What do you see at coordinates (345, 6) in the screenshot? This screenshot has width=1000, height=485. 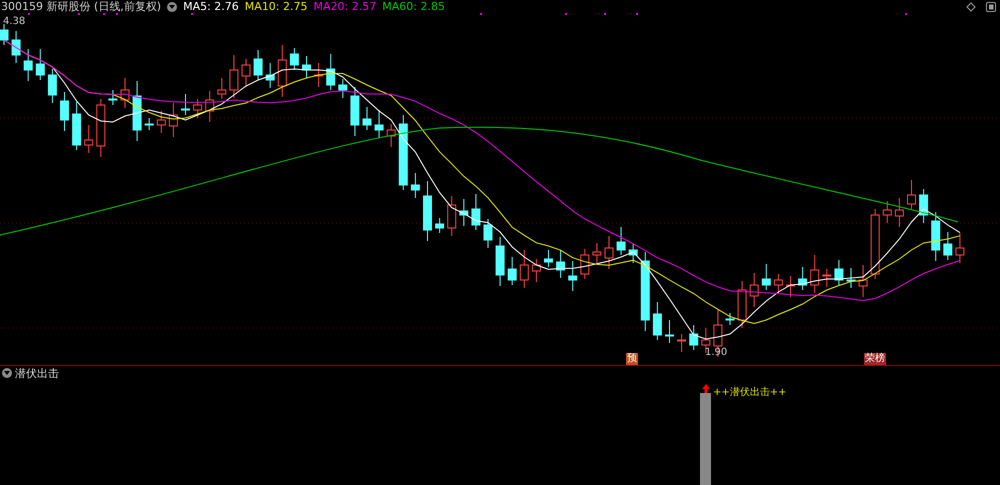 I see `moving-average-label: MA20: 2.57` at bounding box center [345, 6].